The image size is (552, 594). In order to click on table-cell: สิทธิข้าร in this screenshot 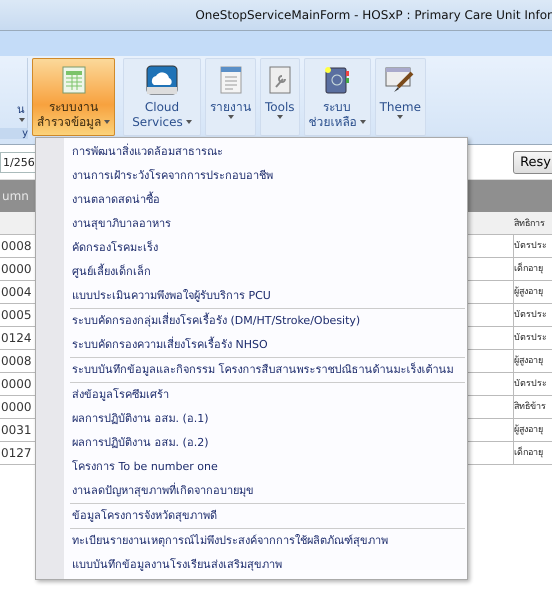, I will do `click(532, 407)`.